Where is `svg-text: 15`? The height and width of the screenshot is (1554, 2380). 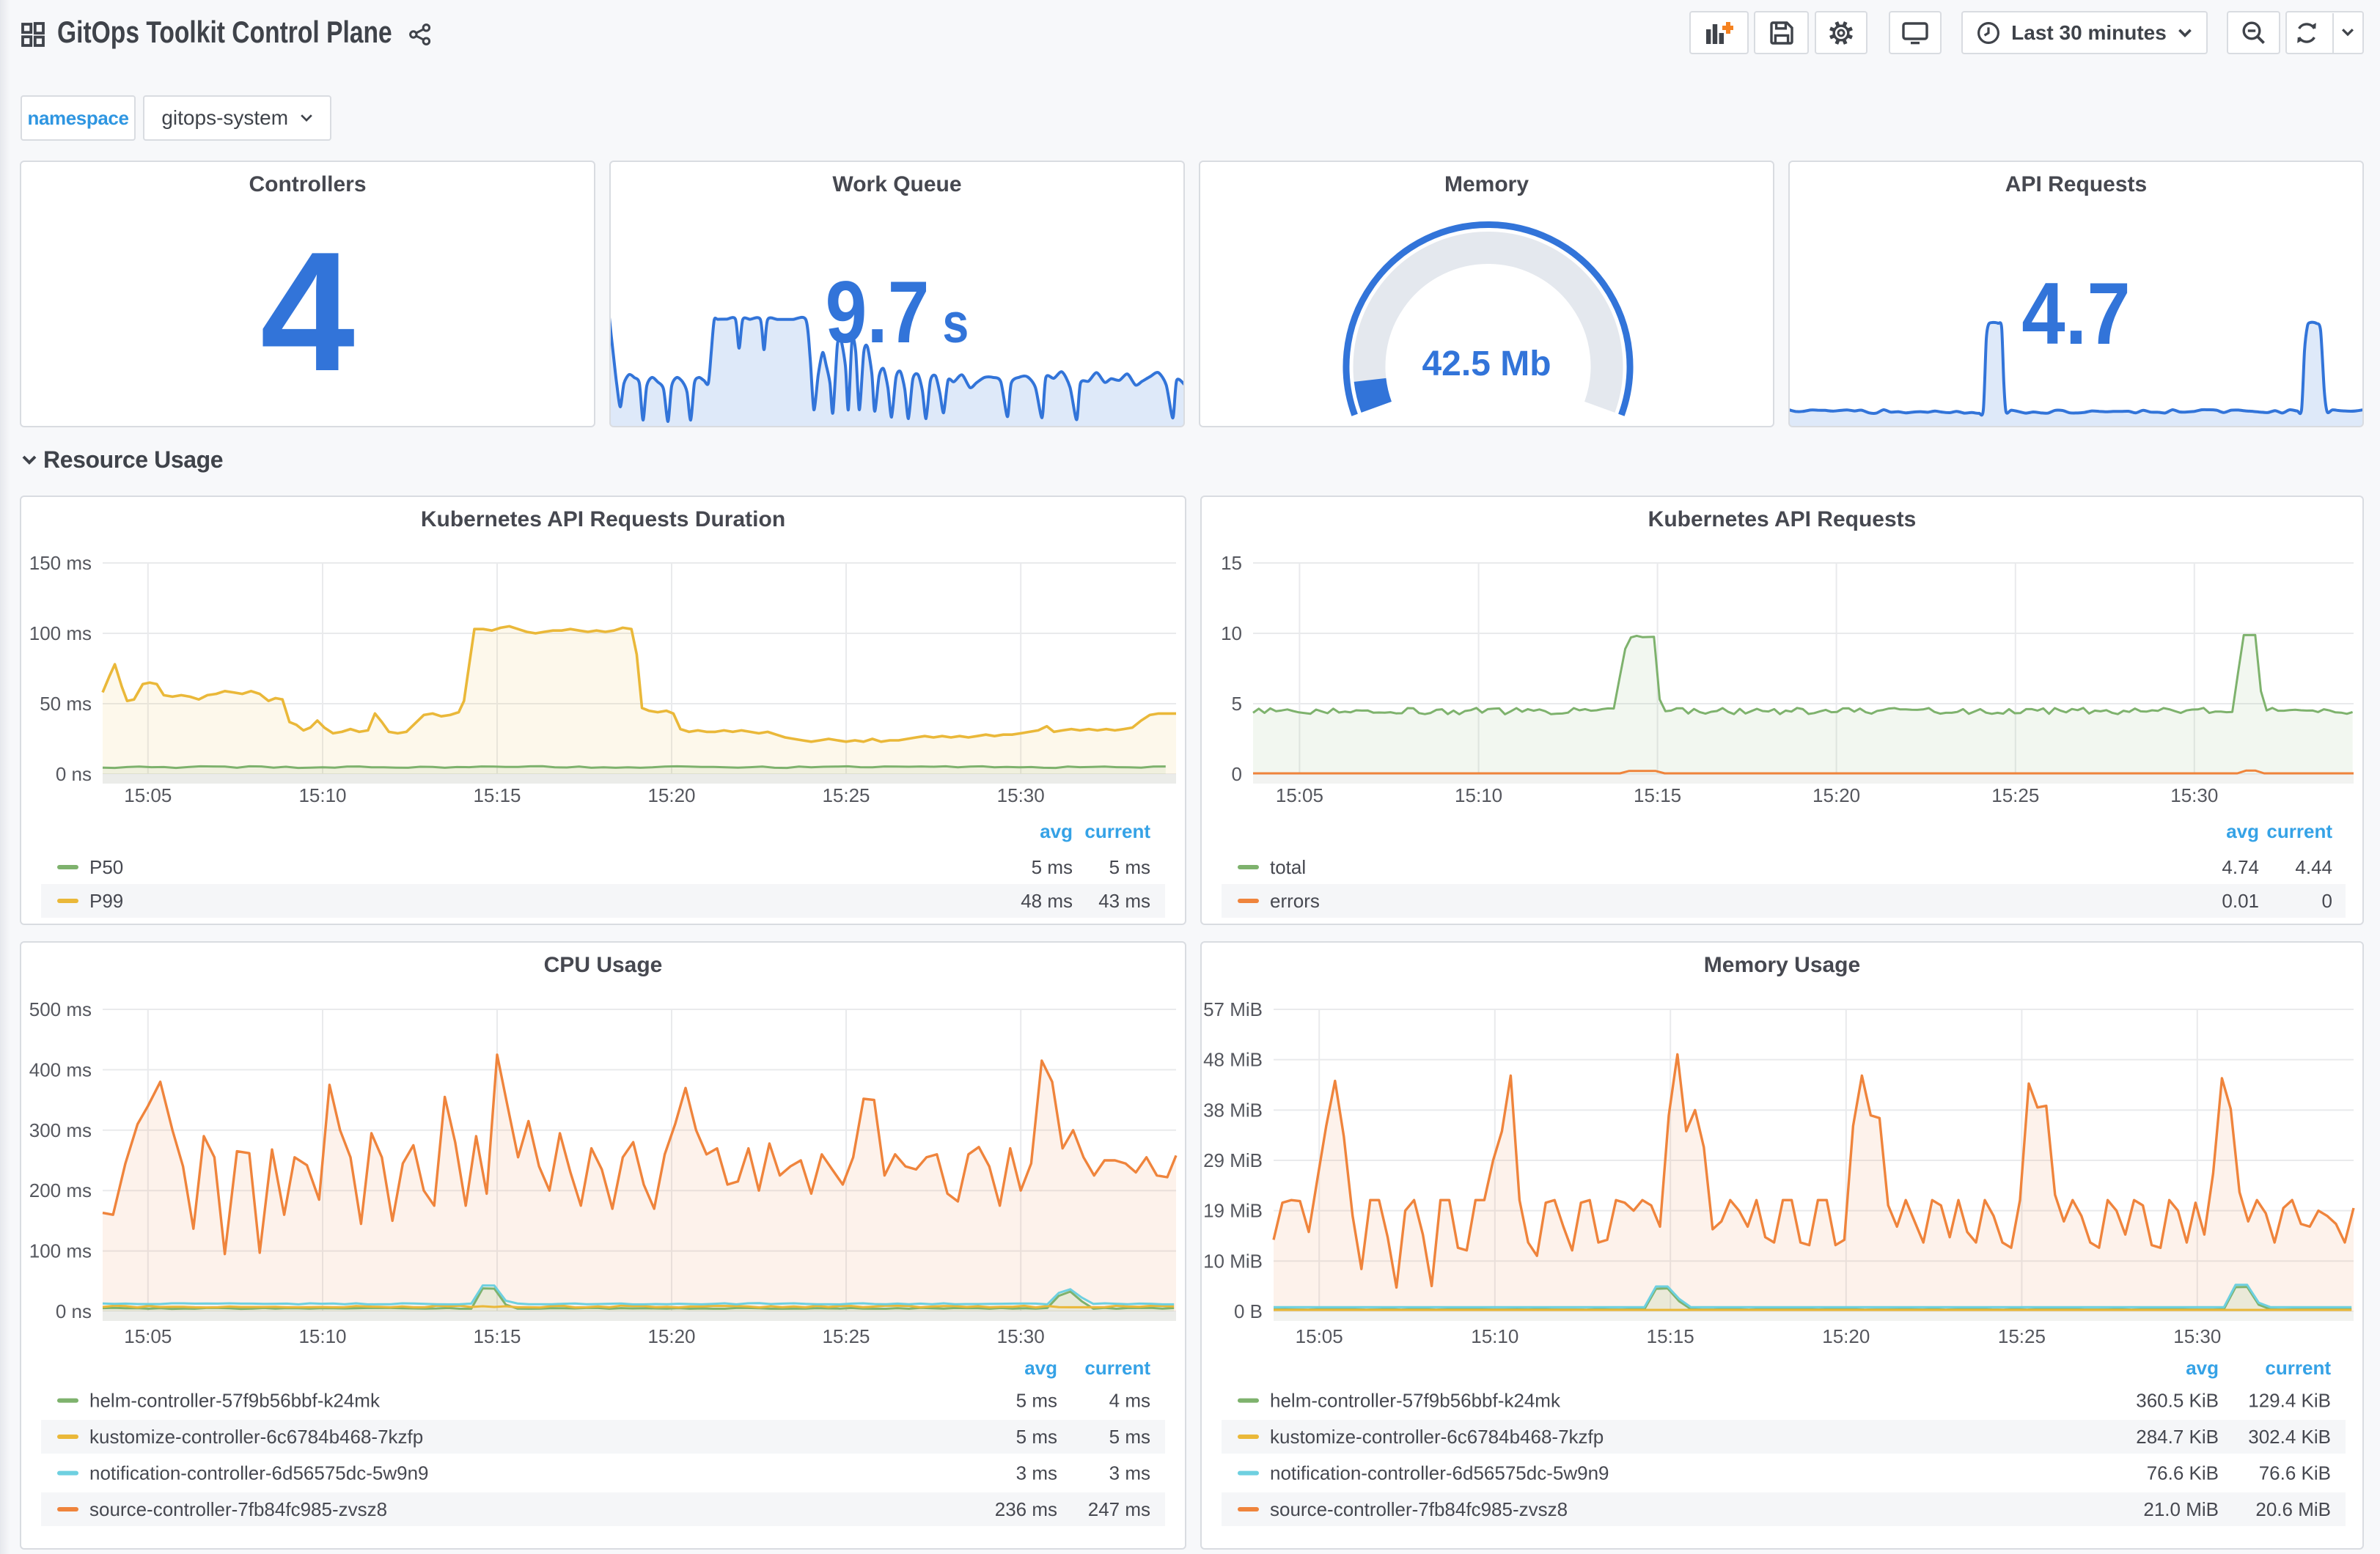
svg-text: 15 is located at coordinates (1232, 563).